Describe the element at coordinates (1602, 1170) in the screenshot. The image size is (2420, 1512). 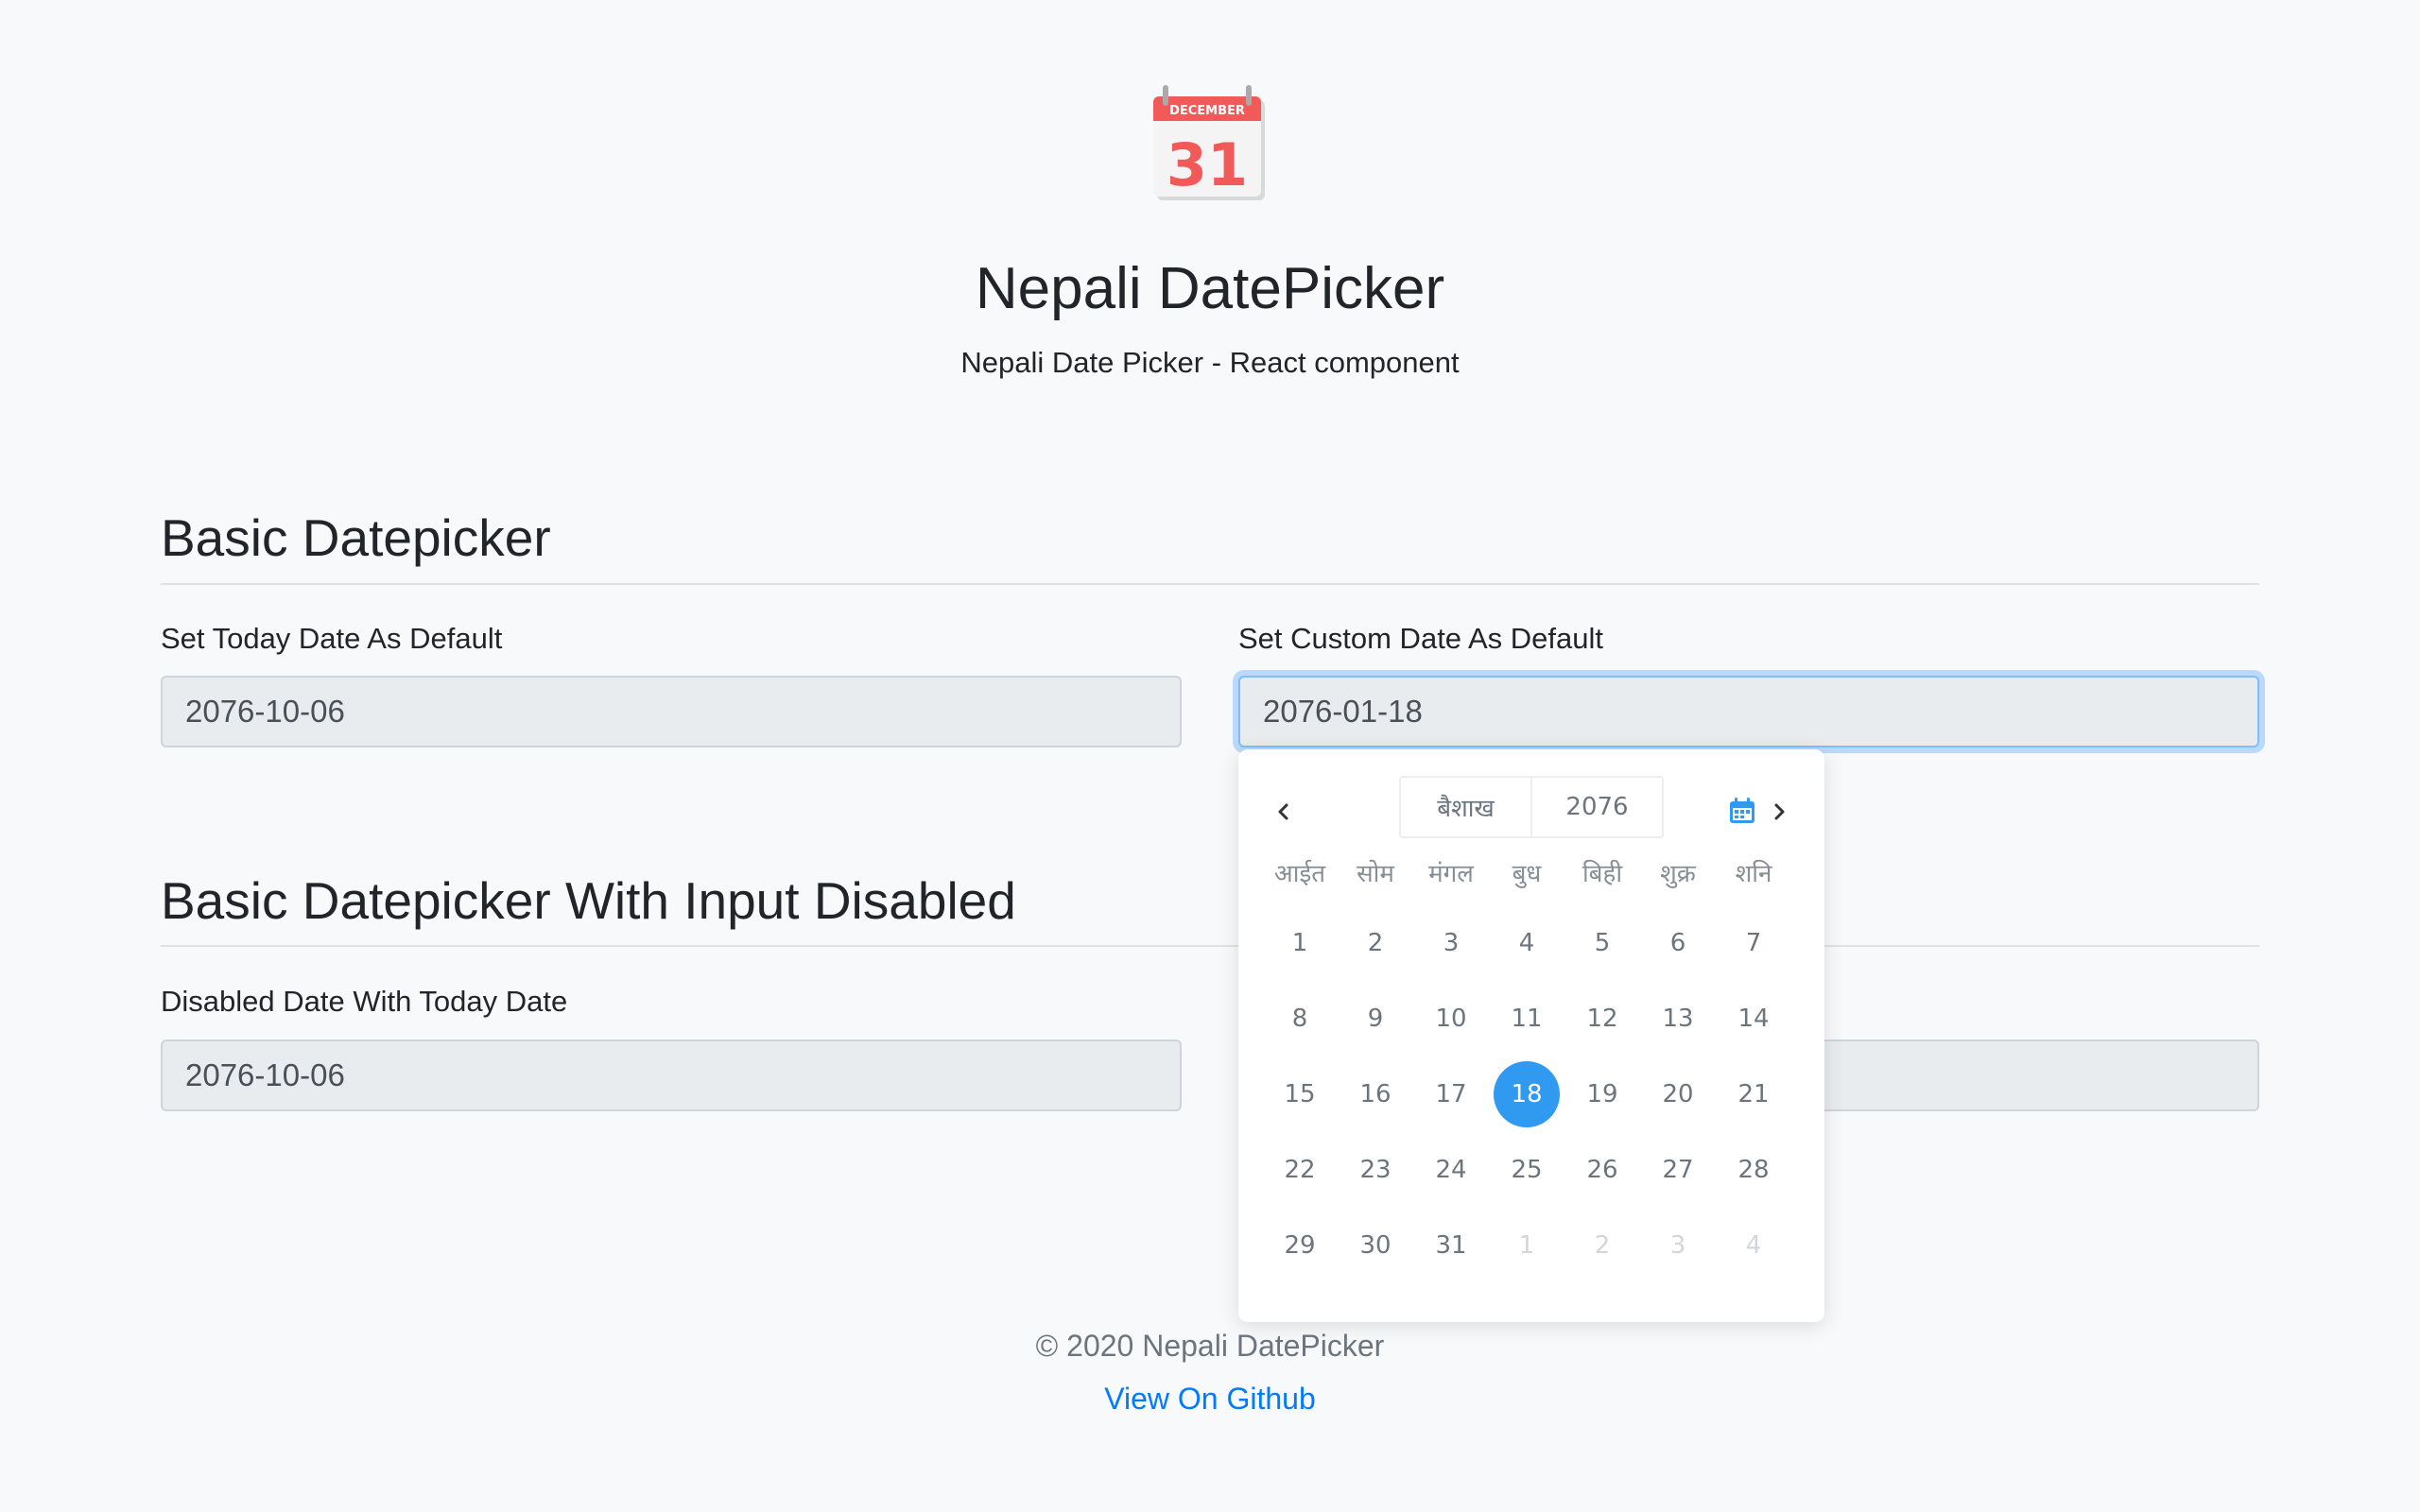
I see `calendar-day: 26` at that location.